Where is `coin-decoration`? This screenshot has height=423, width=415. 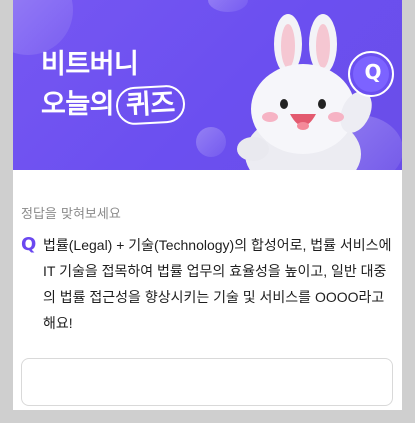 coin-decoration is located at coordinates (228, 6).